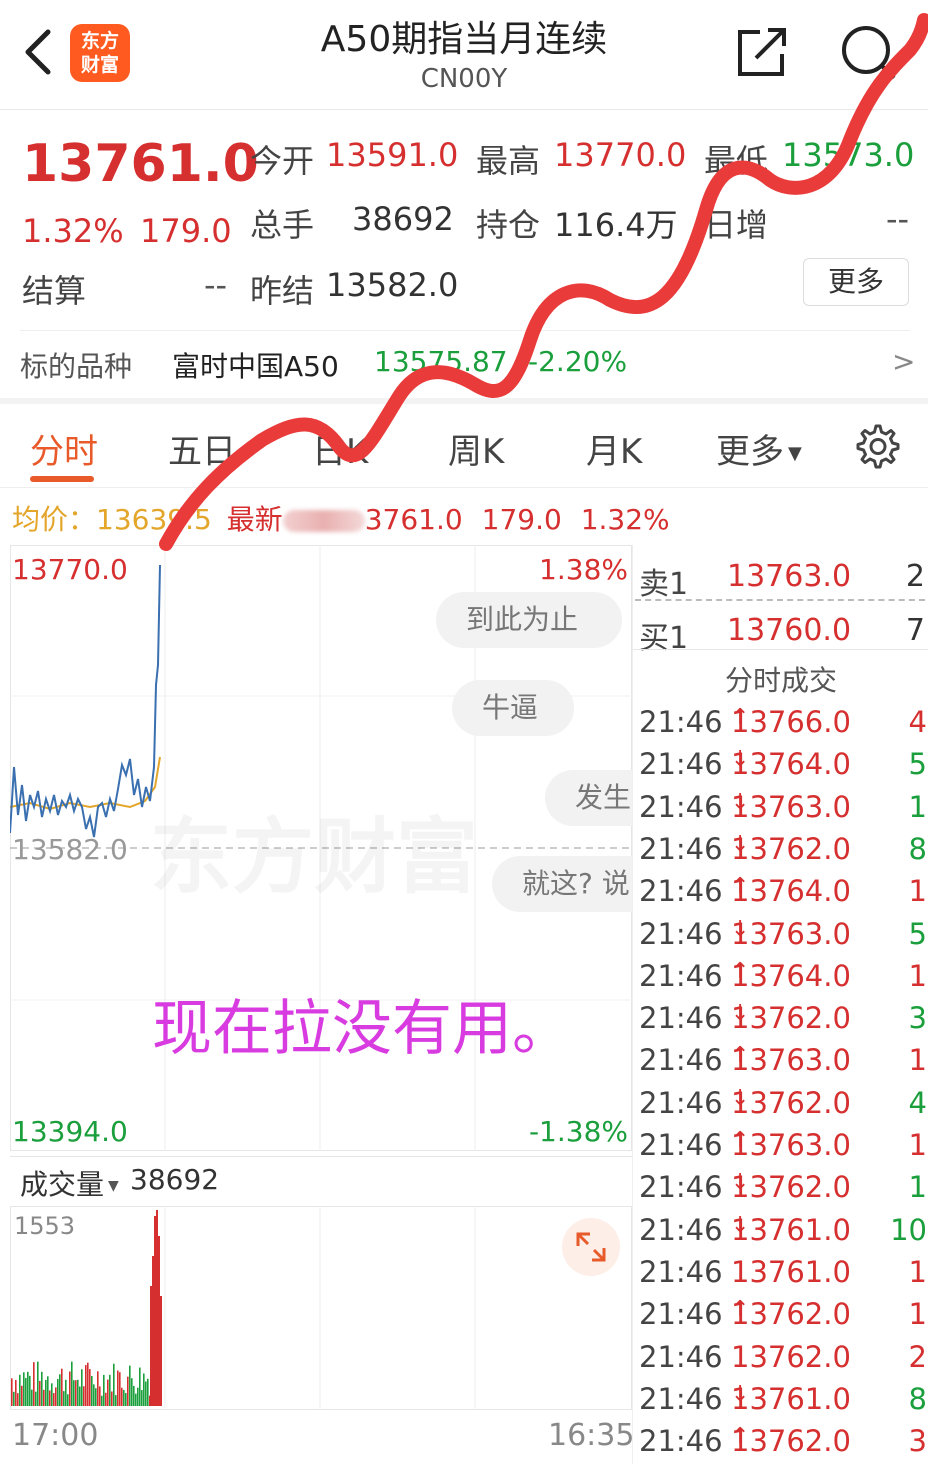 The height and width of the screenshot is (1464, 928). Describe the element at coordinates (392, 285) in the screenshot. I see `prev-settle-value: 13582.0` at that location.